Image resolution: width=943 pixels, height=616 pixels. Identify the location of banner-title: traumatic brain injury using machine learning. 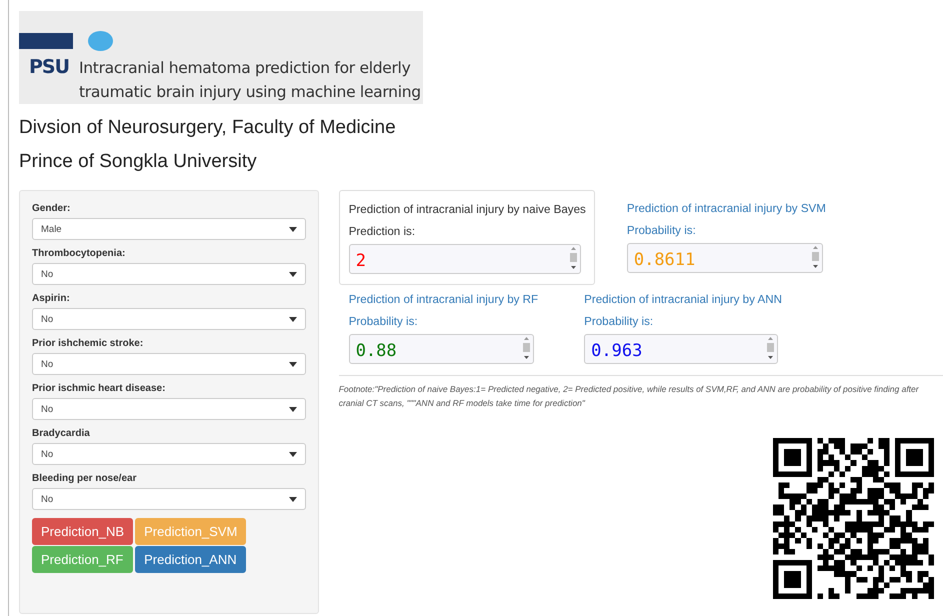
(250, 92).